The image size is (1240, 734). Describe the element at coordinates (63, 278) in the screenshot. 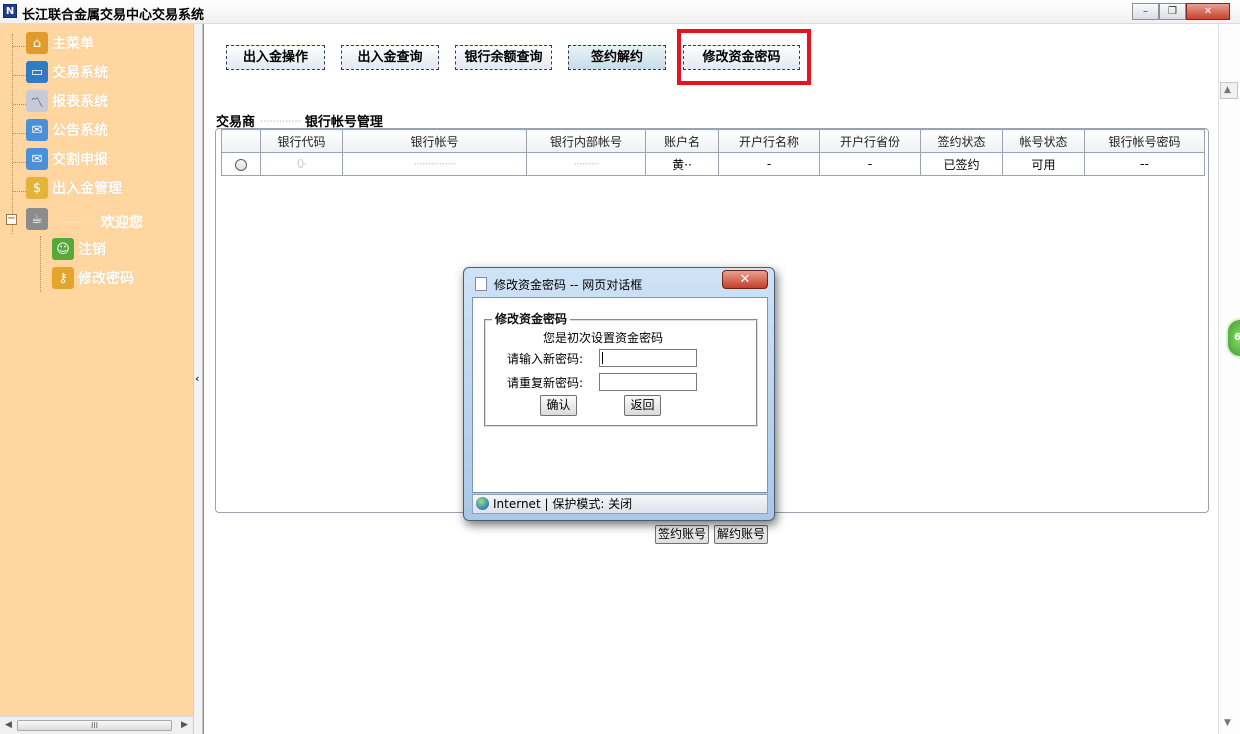

I see `key-icon: ⚷` at that location.